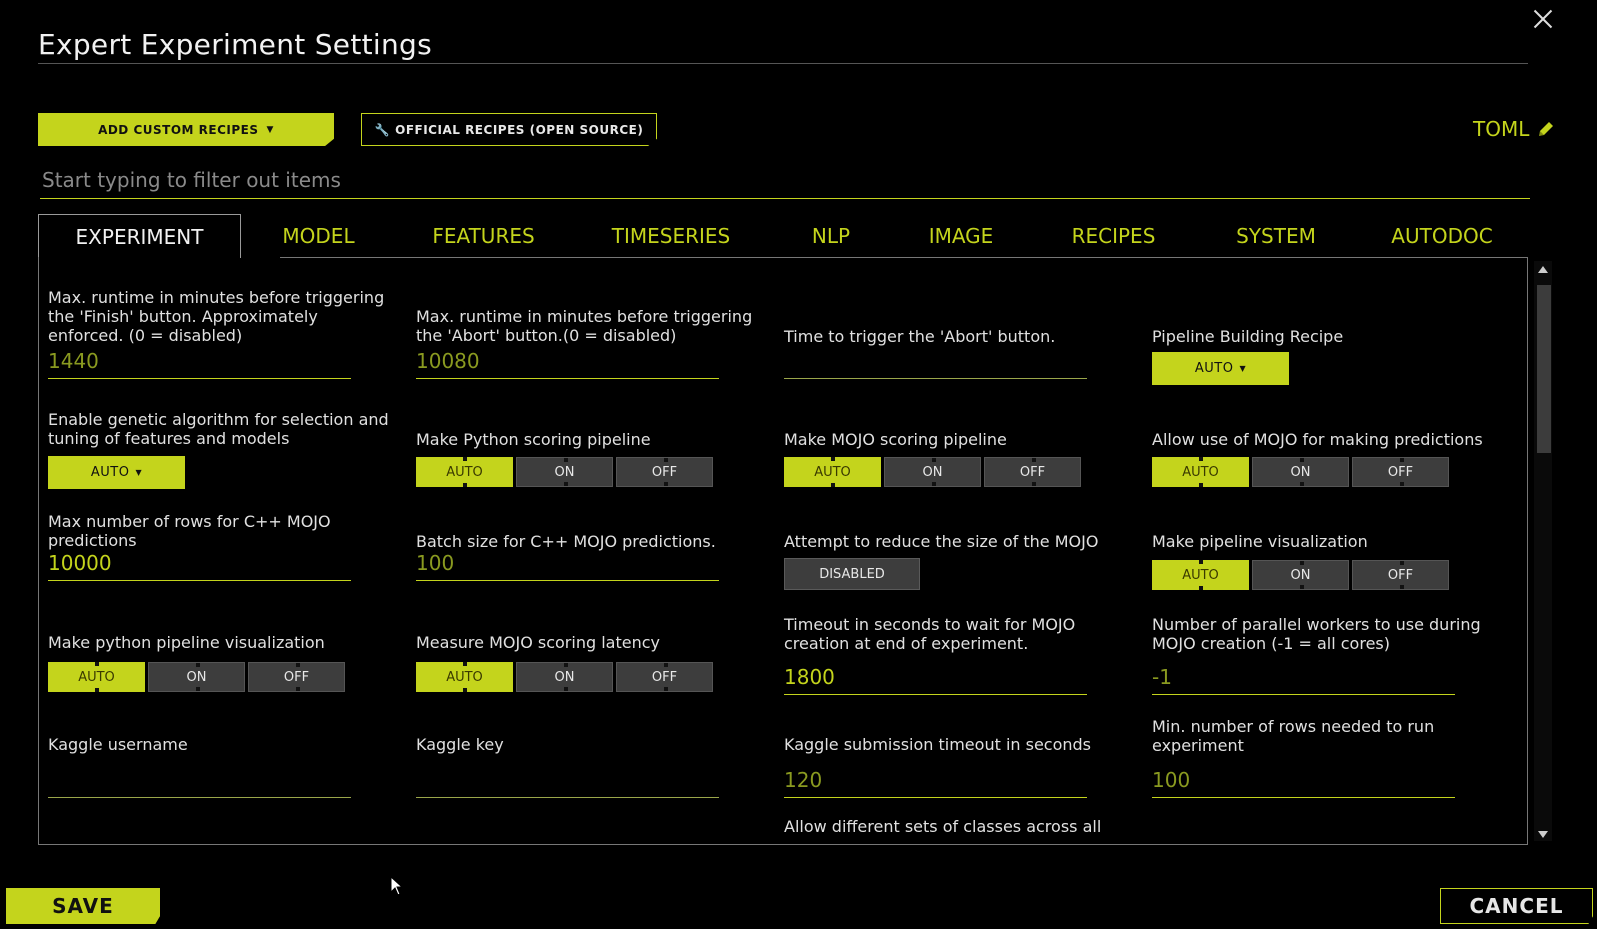  Describe the element at coordinates (296, 677) in the screenshot. I see `python-pipeline-viz-off: OFF` at that location.